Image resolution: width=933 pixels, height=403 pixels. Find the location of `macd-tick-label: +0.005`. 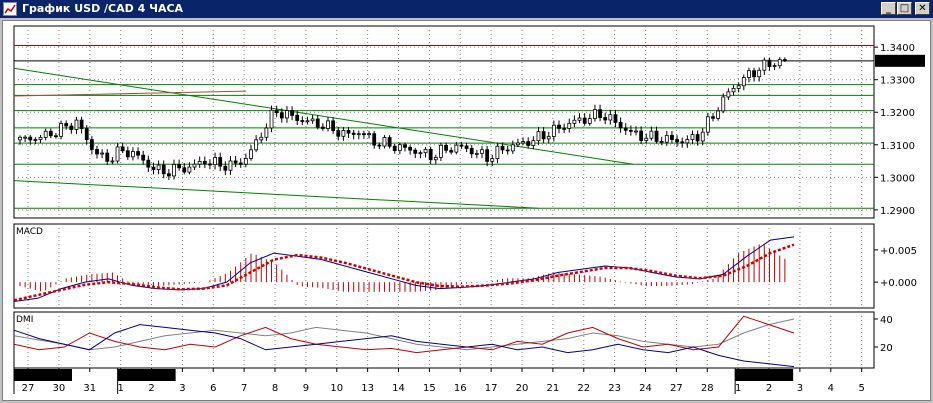

macd-tick-label: +0.005 is located at coordinates (898, 251).